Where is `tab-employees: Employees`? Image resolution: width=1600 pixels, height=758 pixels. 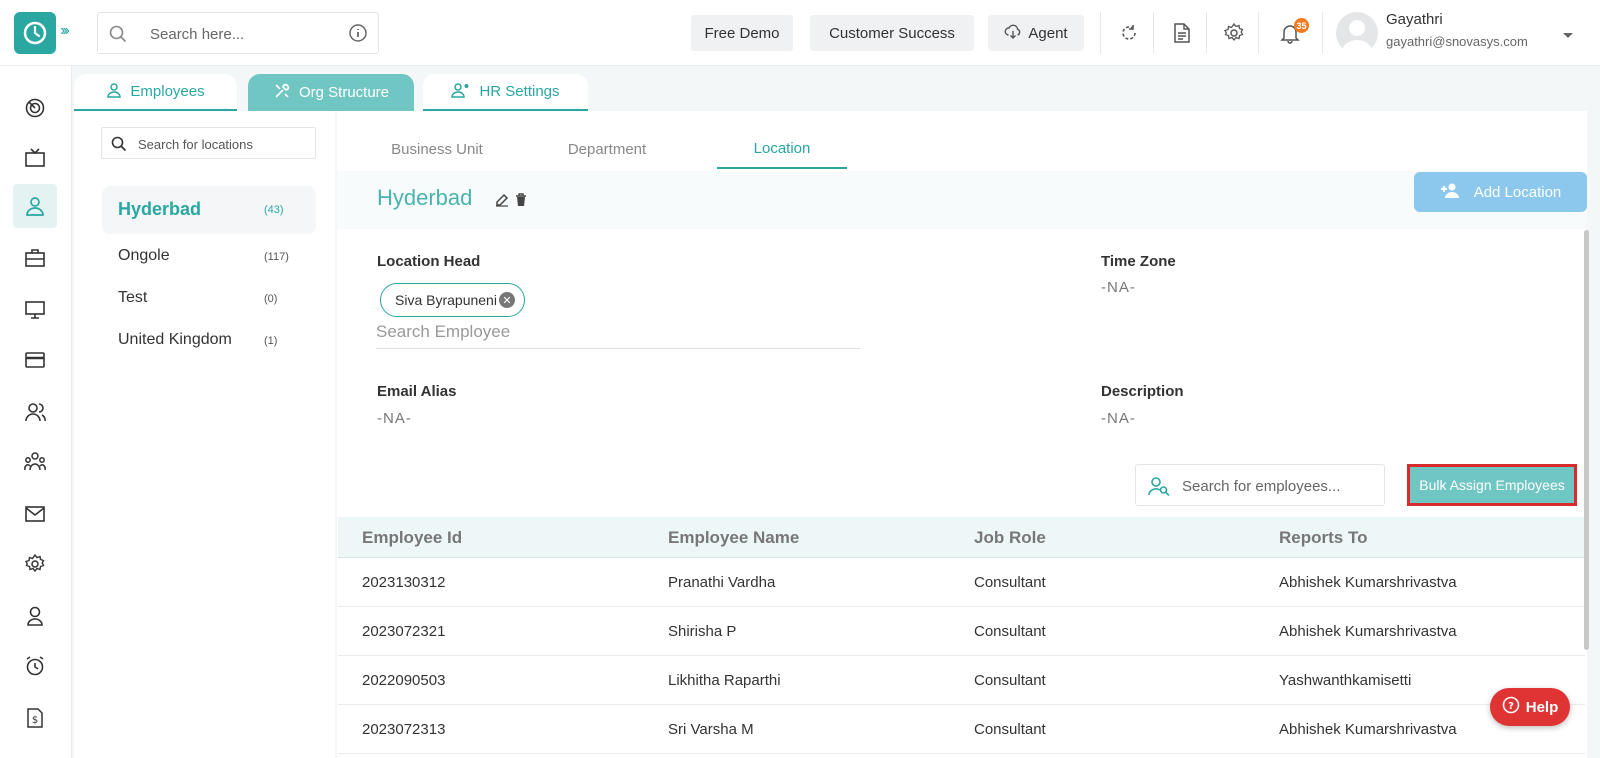 tab-employees: Employees is located at coordinates (155, 92).